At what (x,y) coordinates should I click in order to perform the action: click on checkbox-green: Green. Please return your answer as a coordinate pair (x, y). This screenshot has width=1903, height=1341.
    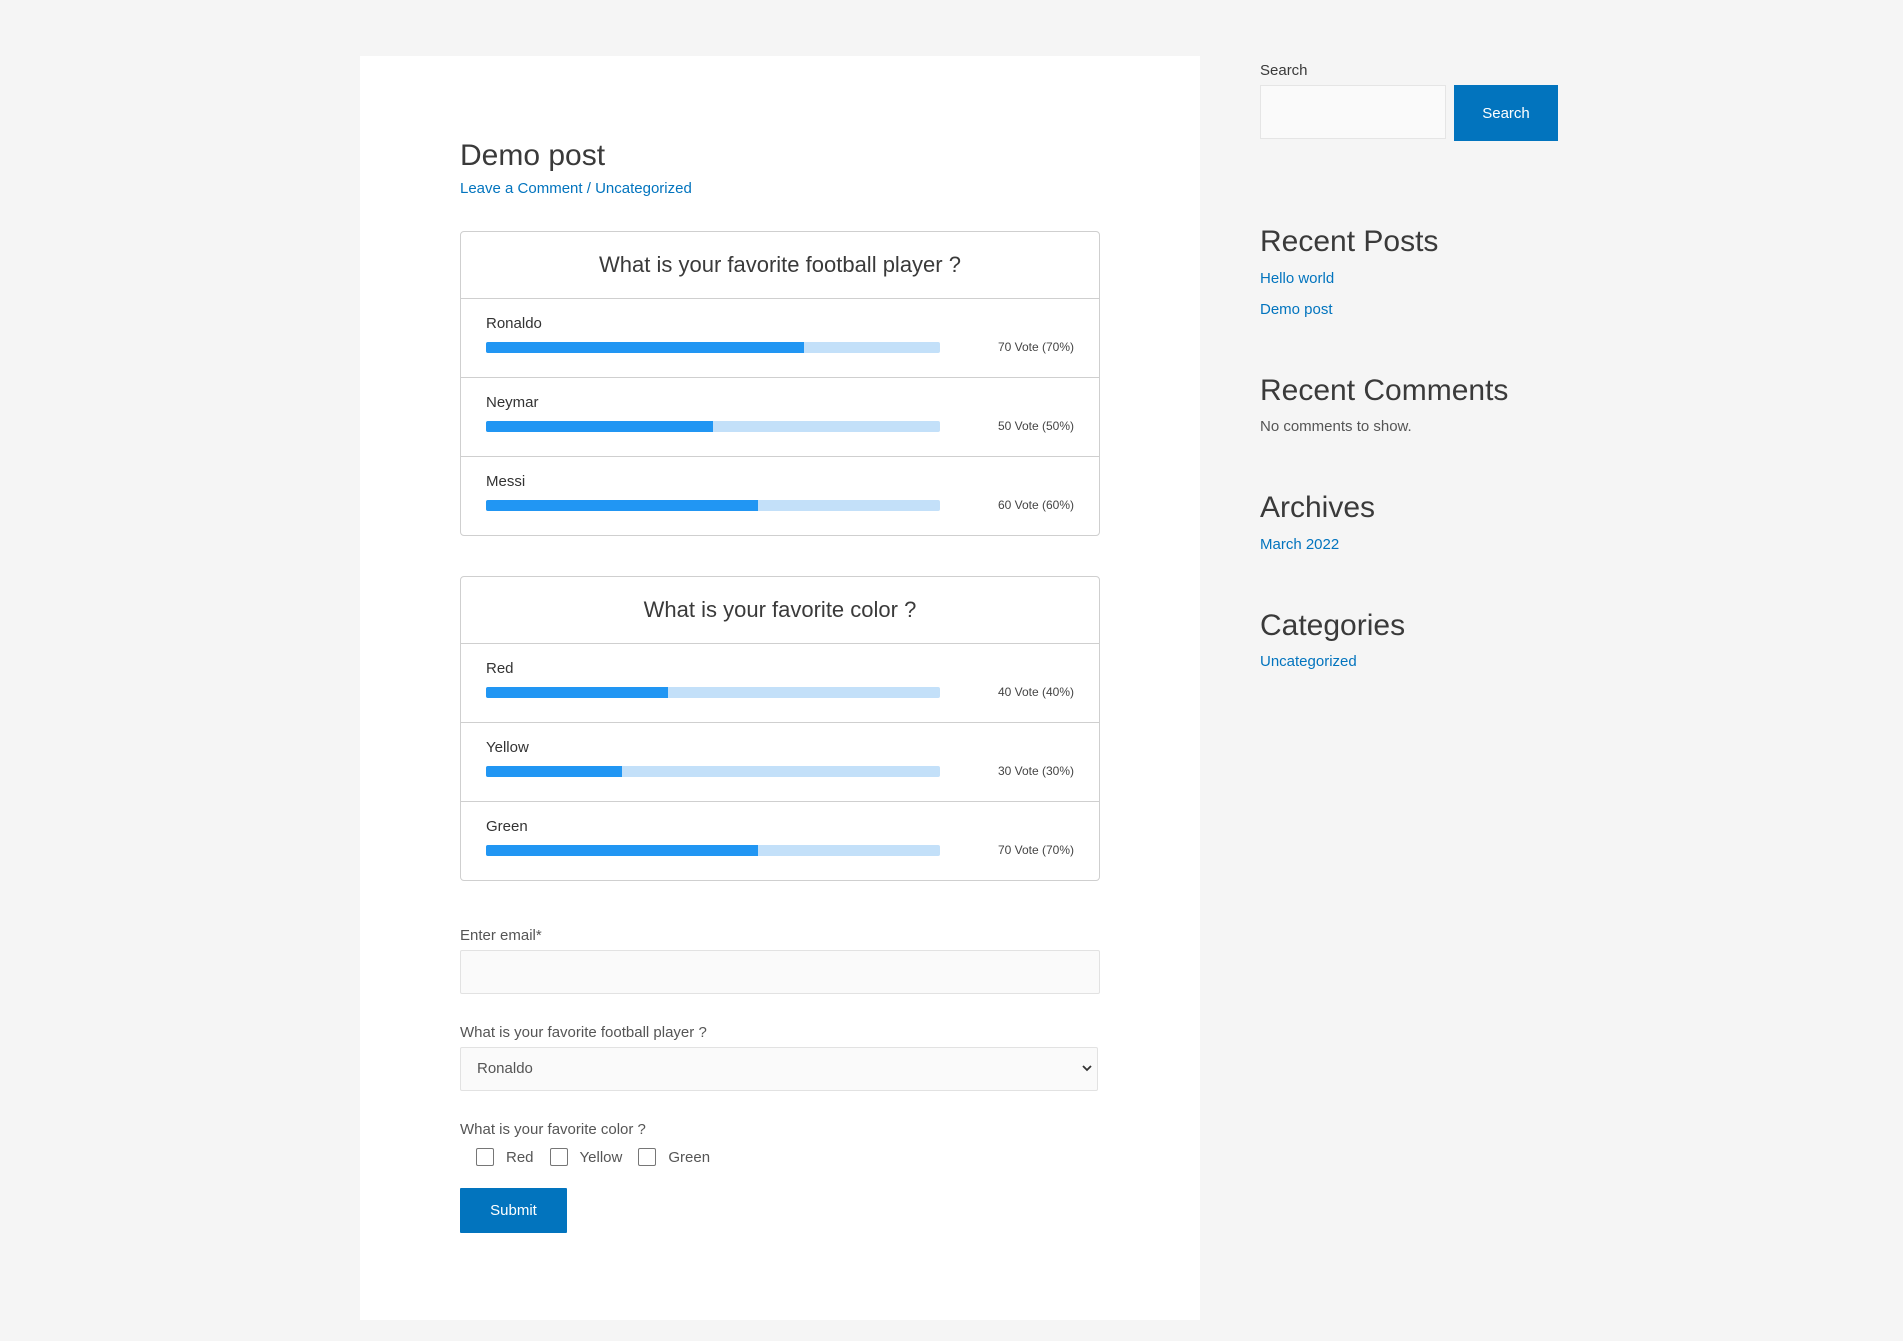
    Looking at the image, I should click on (674, 1157).